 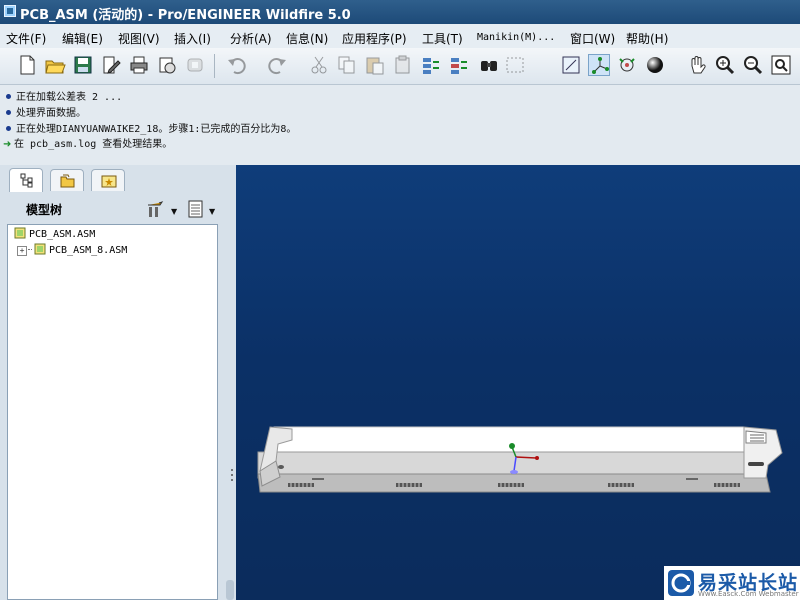 I want to click on regen-manager-icon, so click(x=459, y=65).